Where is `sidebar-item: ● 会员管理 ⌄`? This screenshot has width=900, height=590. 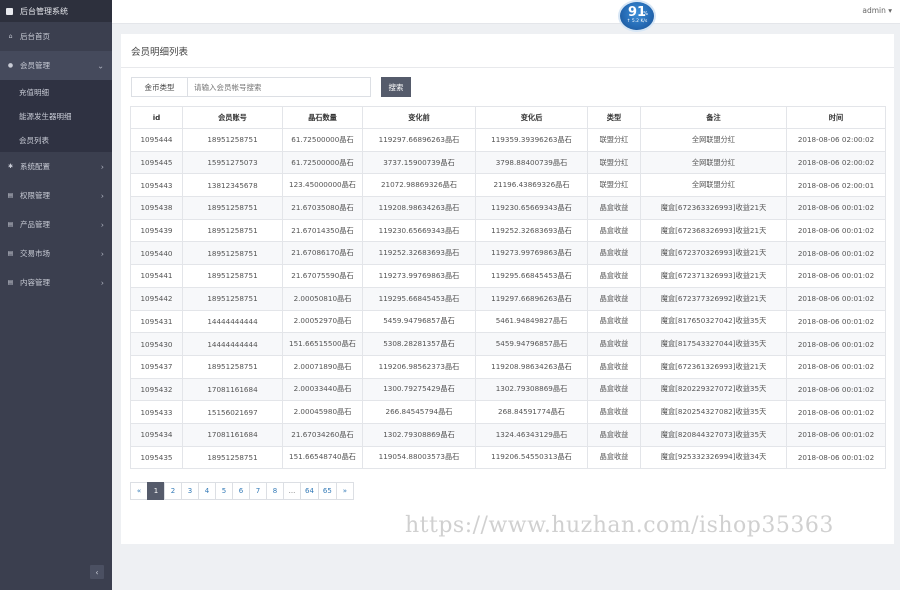
sidebar-item: ● 会员管理 ⌄ is located at coordinates (56, 65).